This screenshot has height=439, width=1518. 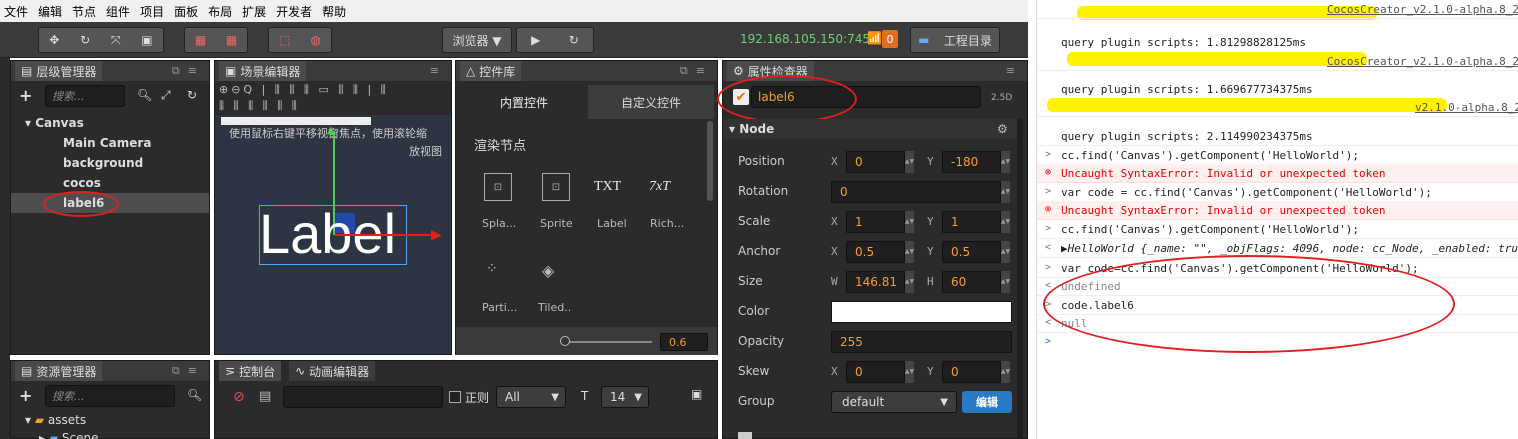 I want to click on anchor-x-input: 0.5, so click(x=876, y=252).